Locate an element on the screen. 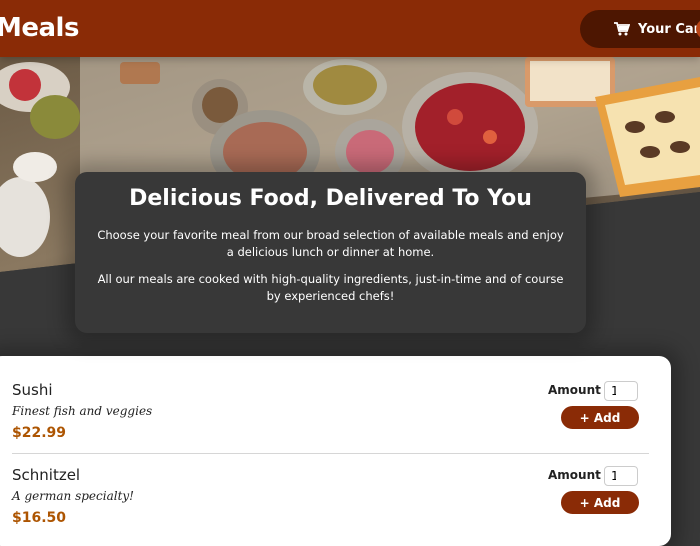 This screenshot has width=700, height=546. your-cart-label: Your Cart is located at coordinates (669, 29).